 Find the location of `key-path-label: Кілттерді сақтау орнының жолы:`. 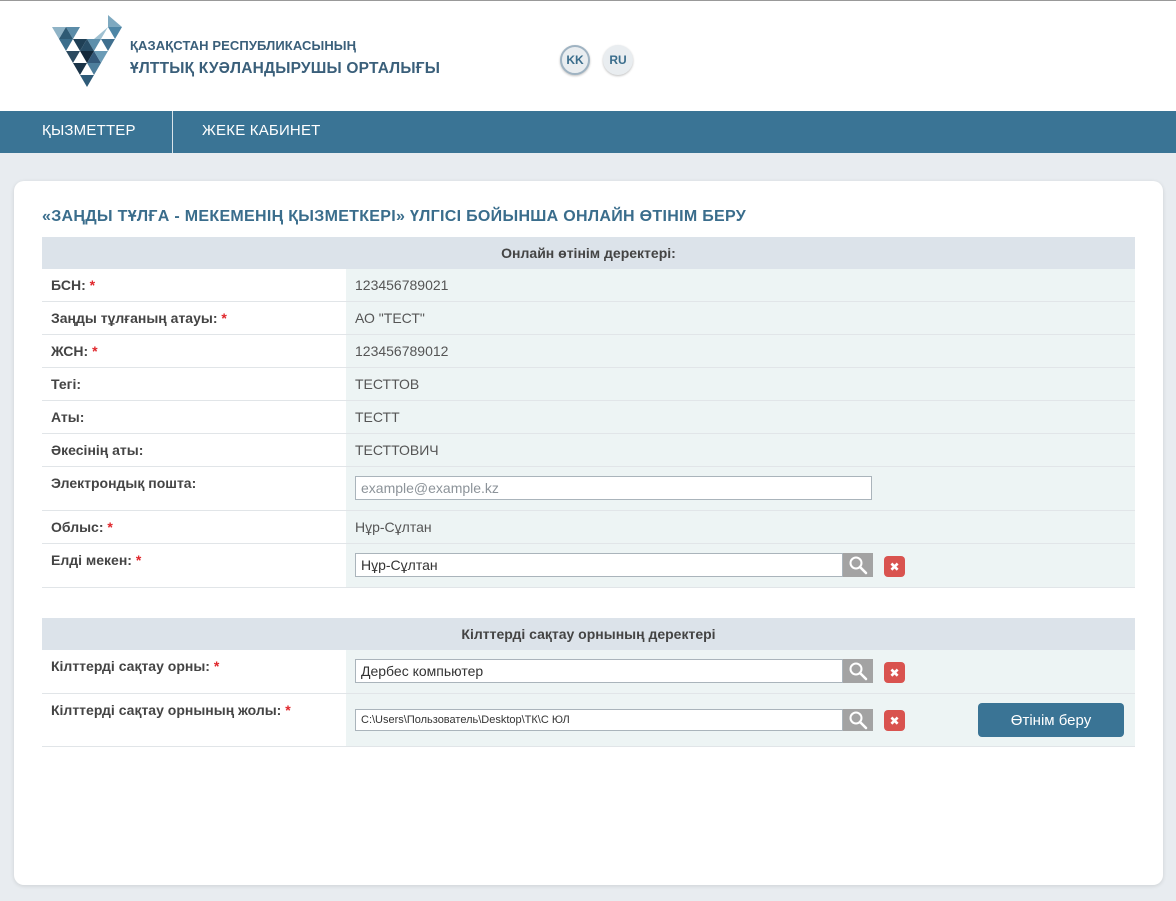

key-path-label: Кілттерді сақтау орнының жолы: is located at coordinates (166, 710).